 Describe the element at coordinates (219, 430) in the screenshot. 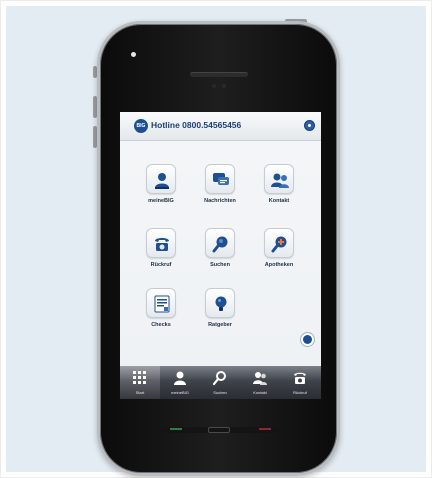

I see `home-button` at that location.